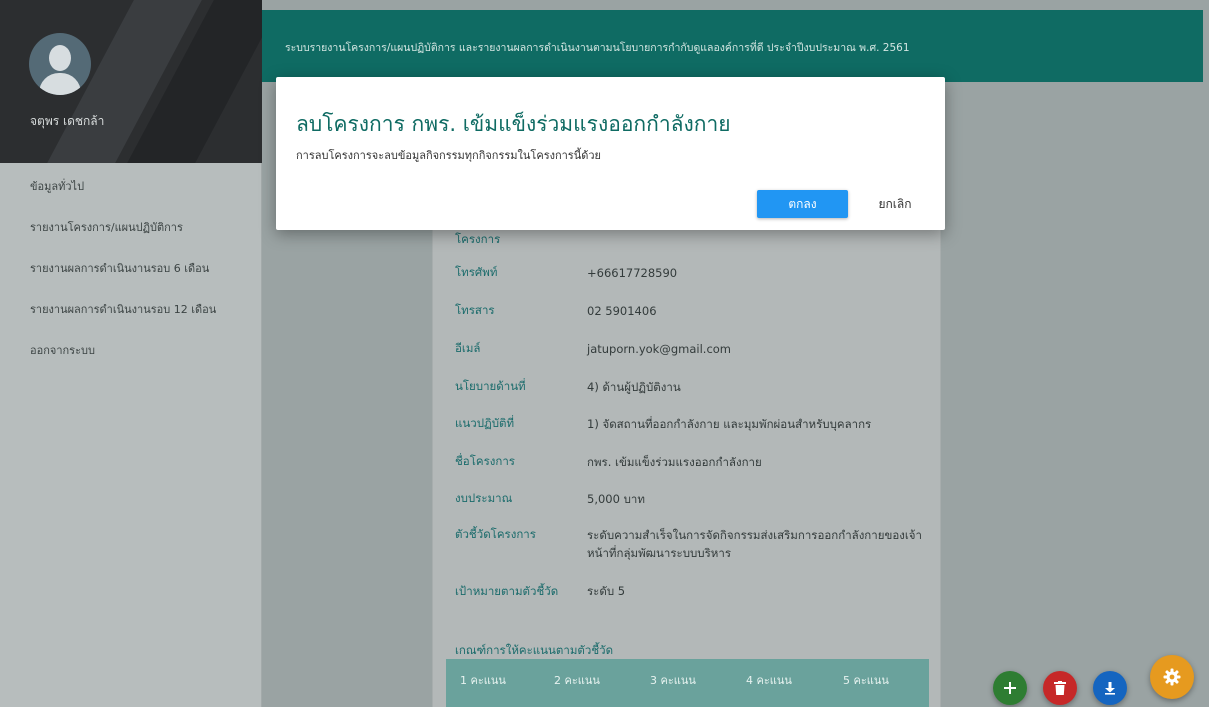  I want to click on policy-label: นโยบายด้านที่, so click(490, 386).